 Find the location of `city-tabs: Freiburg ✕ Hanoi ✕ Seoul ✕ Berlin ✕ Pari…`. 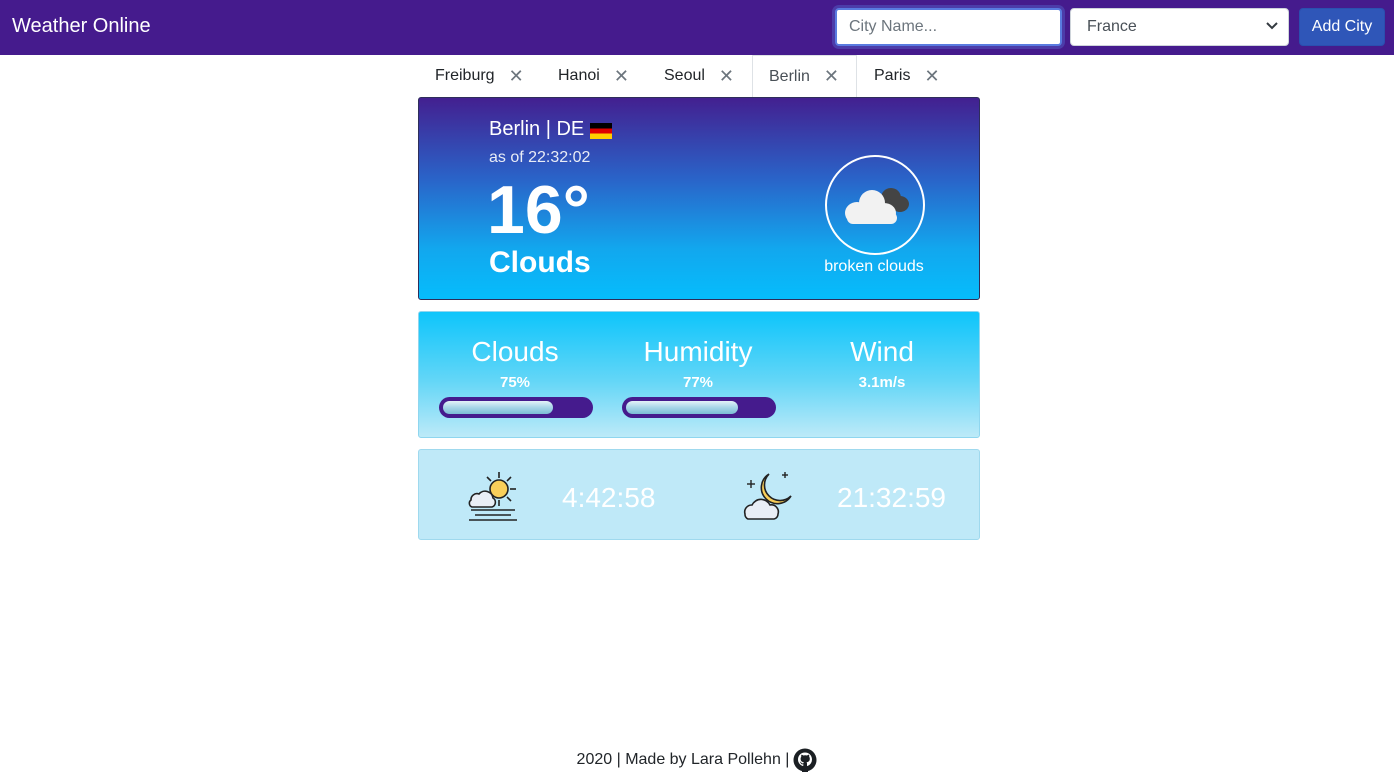

city-tabs: Freiburg ✕ Hanoi ✕ Seoul ✕ Berlin ✕ Pari… is located at coordinates (699, 76).